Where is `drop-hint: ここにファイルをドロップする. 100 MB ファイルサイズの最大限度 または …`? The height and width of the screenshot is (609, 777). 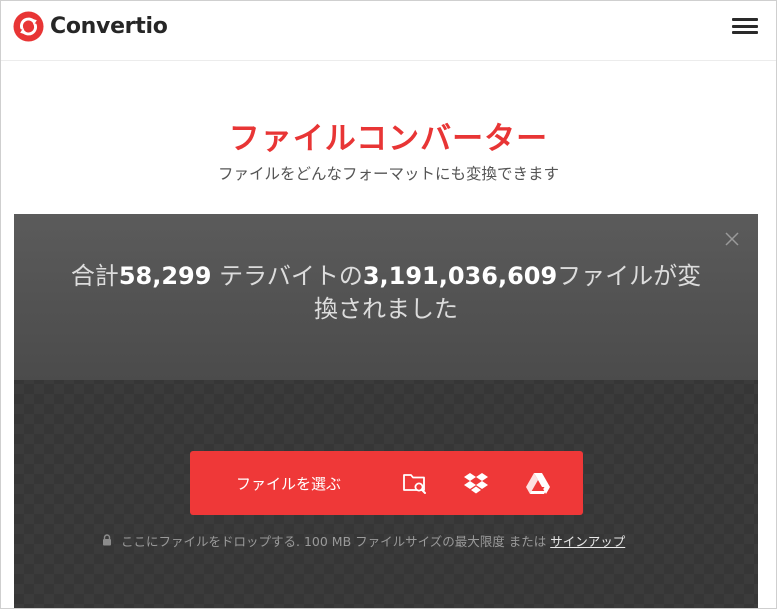 drop-hint: ここにファイルをドロップする. 100 MB ファイルサイズの最大限度 または … is located at coordinates (363, 540).